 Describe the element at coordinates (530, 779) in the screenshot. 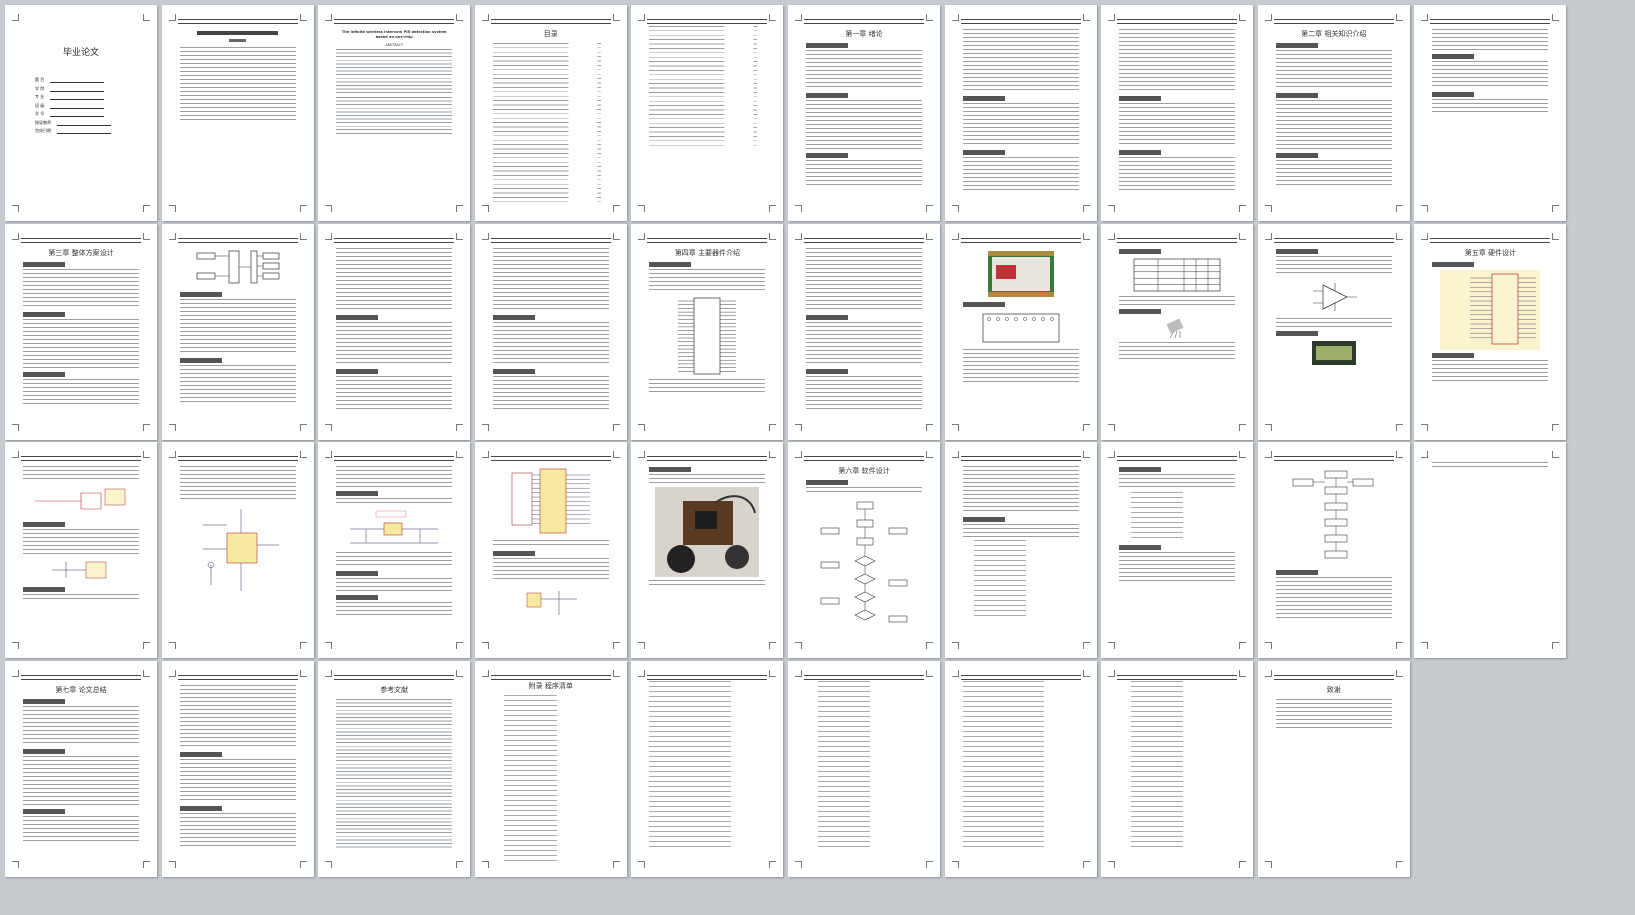

I see `code-lines` at that location.